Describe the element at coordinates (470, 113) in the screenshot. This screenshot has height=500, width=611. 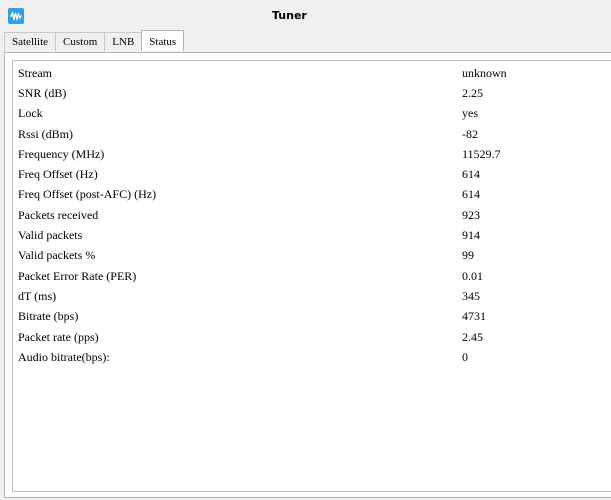
I see `status-value: yes` at that location.